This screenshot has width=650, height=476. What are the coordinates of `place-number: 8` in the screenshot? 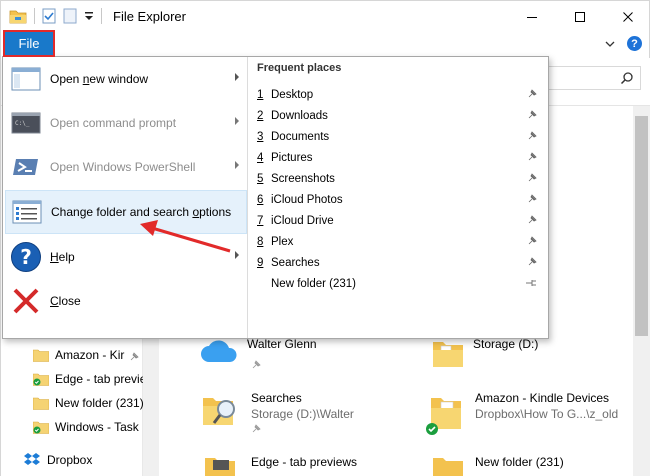 It's located at (260, 241).